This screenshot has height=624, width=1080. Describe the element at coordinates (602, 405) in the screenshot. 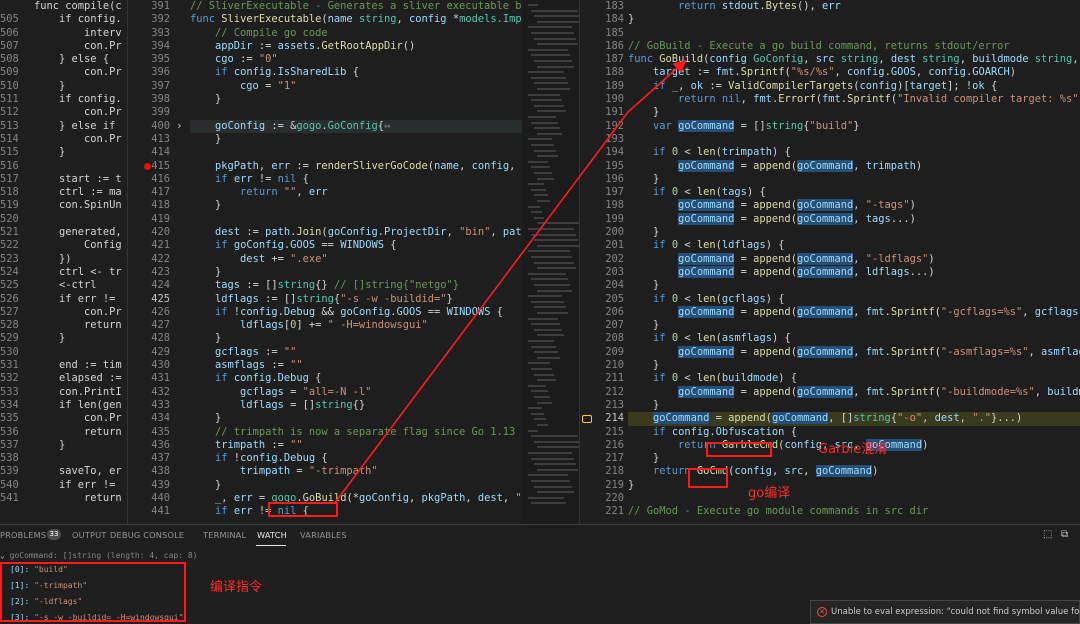

I see `line-number: 213` at that location.